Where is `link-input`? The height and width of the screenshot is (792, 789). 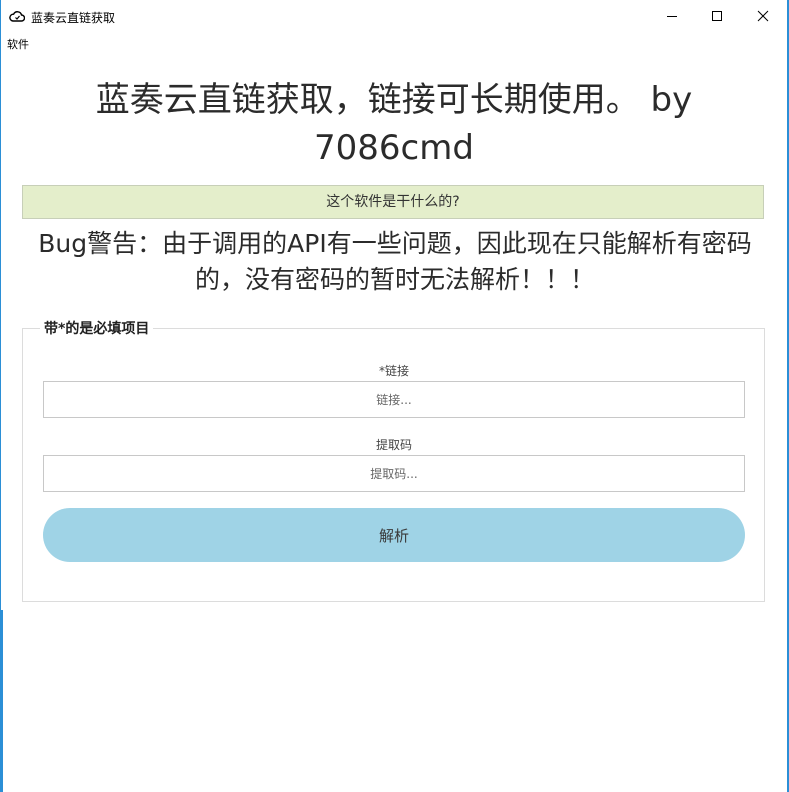 link-input is located at coordinates (394, 399).